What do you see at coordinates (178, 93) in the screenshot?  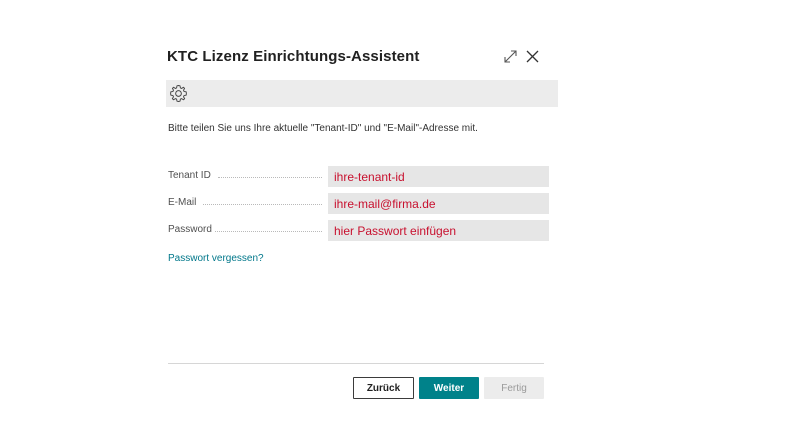 I see `gear-icon` at bounding box center [178, 93].